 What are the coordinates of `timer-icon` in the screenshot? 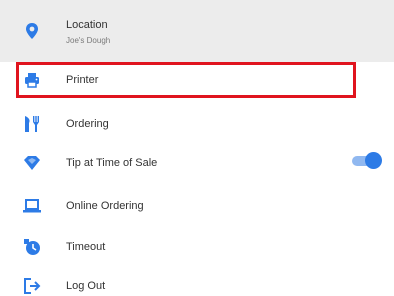 It's located at (32, 247).